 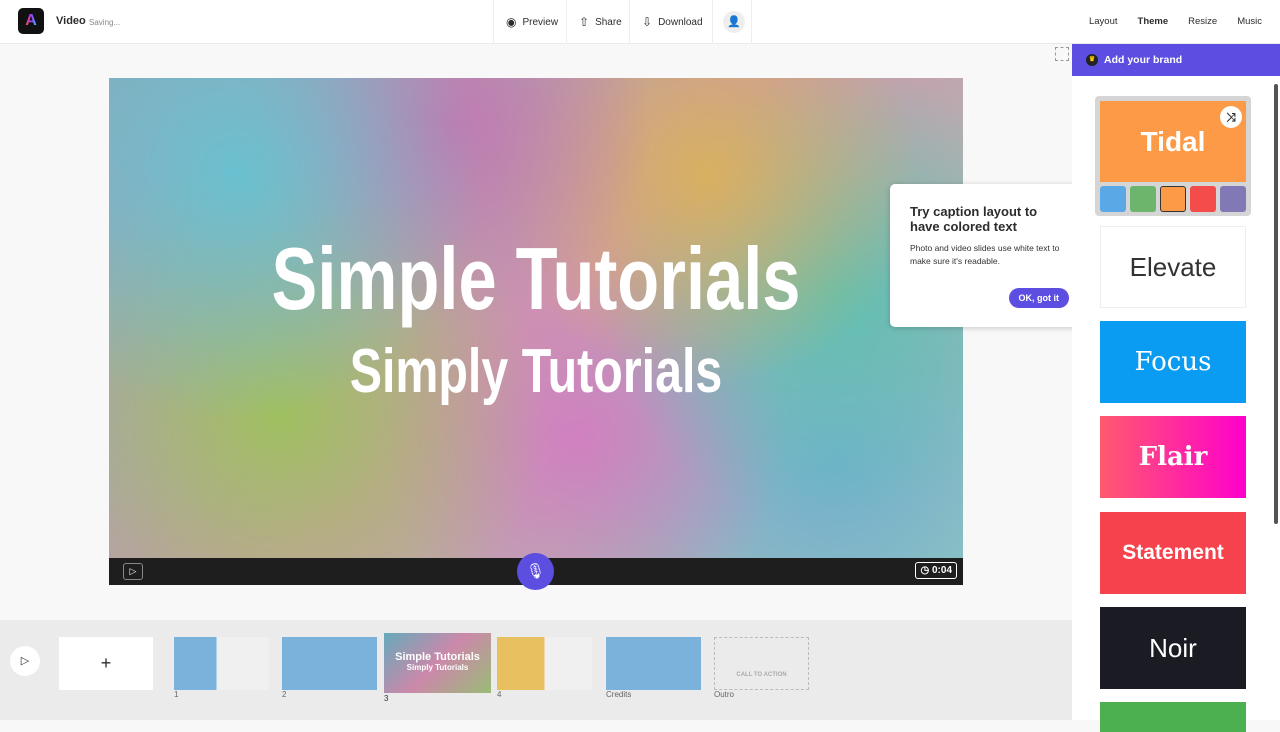 I want to click on ok-got-it-button: OK, got it, so click(x=1038, y=298).